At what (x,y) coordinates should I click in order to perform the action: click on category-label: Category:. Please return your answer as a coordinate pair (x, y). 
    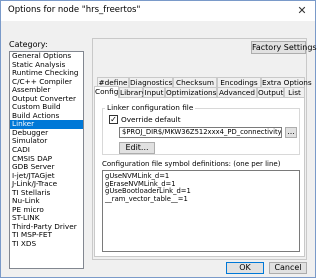
    Looking at the image, I should click on (28, 44).